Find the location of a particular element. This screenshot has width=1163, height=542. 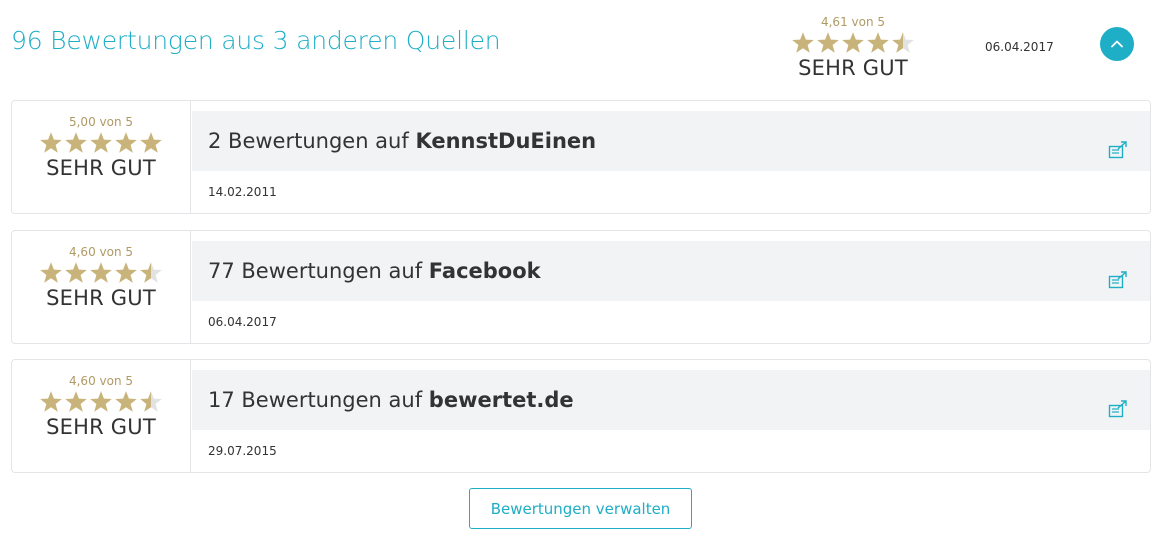

source-title: 77 Bewertungen auf Facebook is located at coordinates (374, 271).